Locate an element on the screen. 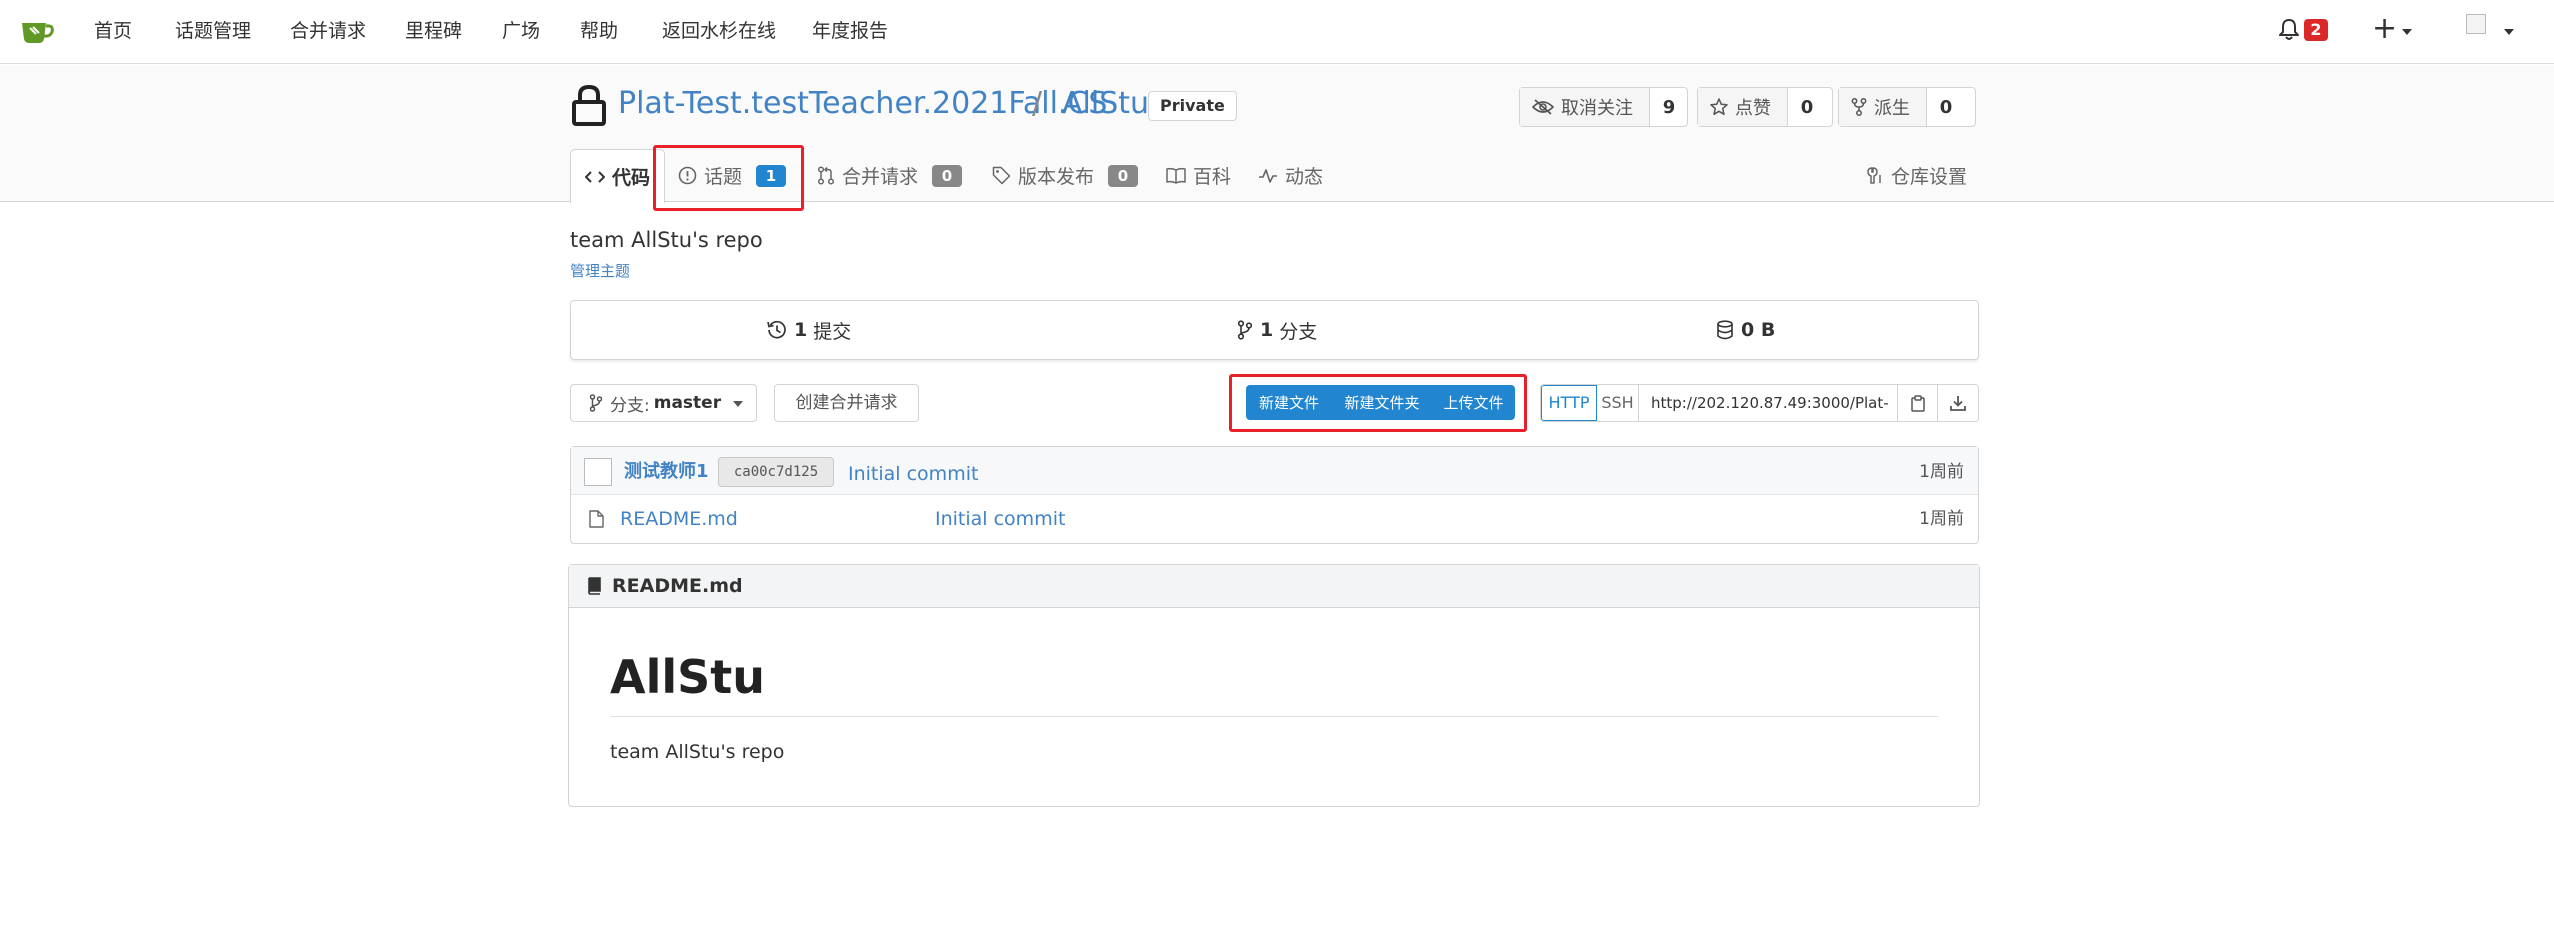 This screenshot has width=2554, height=943. tab-releases: 版本发布 0 is located at coordinates (1065, 175).